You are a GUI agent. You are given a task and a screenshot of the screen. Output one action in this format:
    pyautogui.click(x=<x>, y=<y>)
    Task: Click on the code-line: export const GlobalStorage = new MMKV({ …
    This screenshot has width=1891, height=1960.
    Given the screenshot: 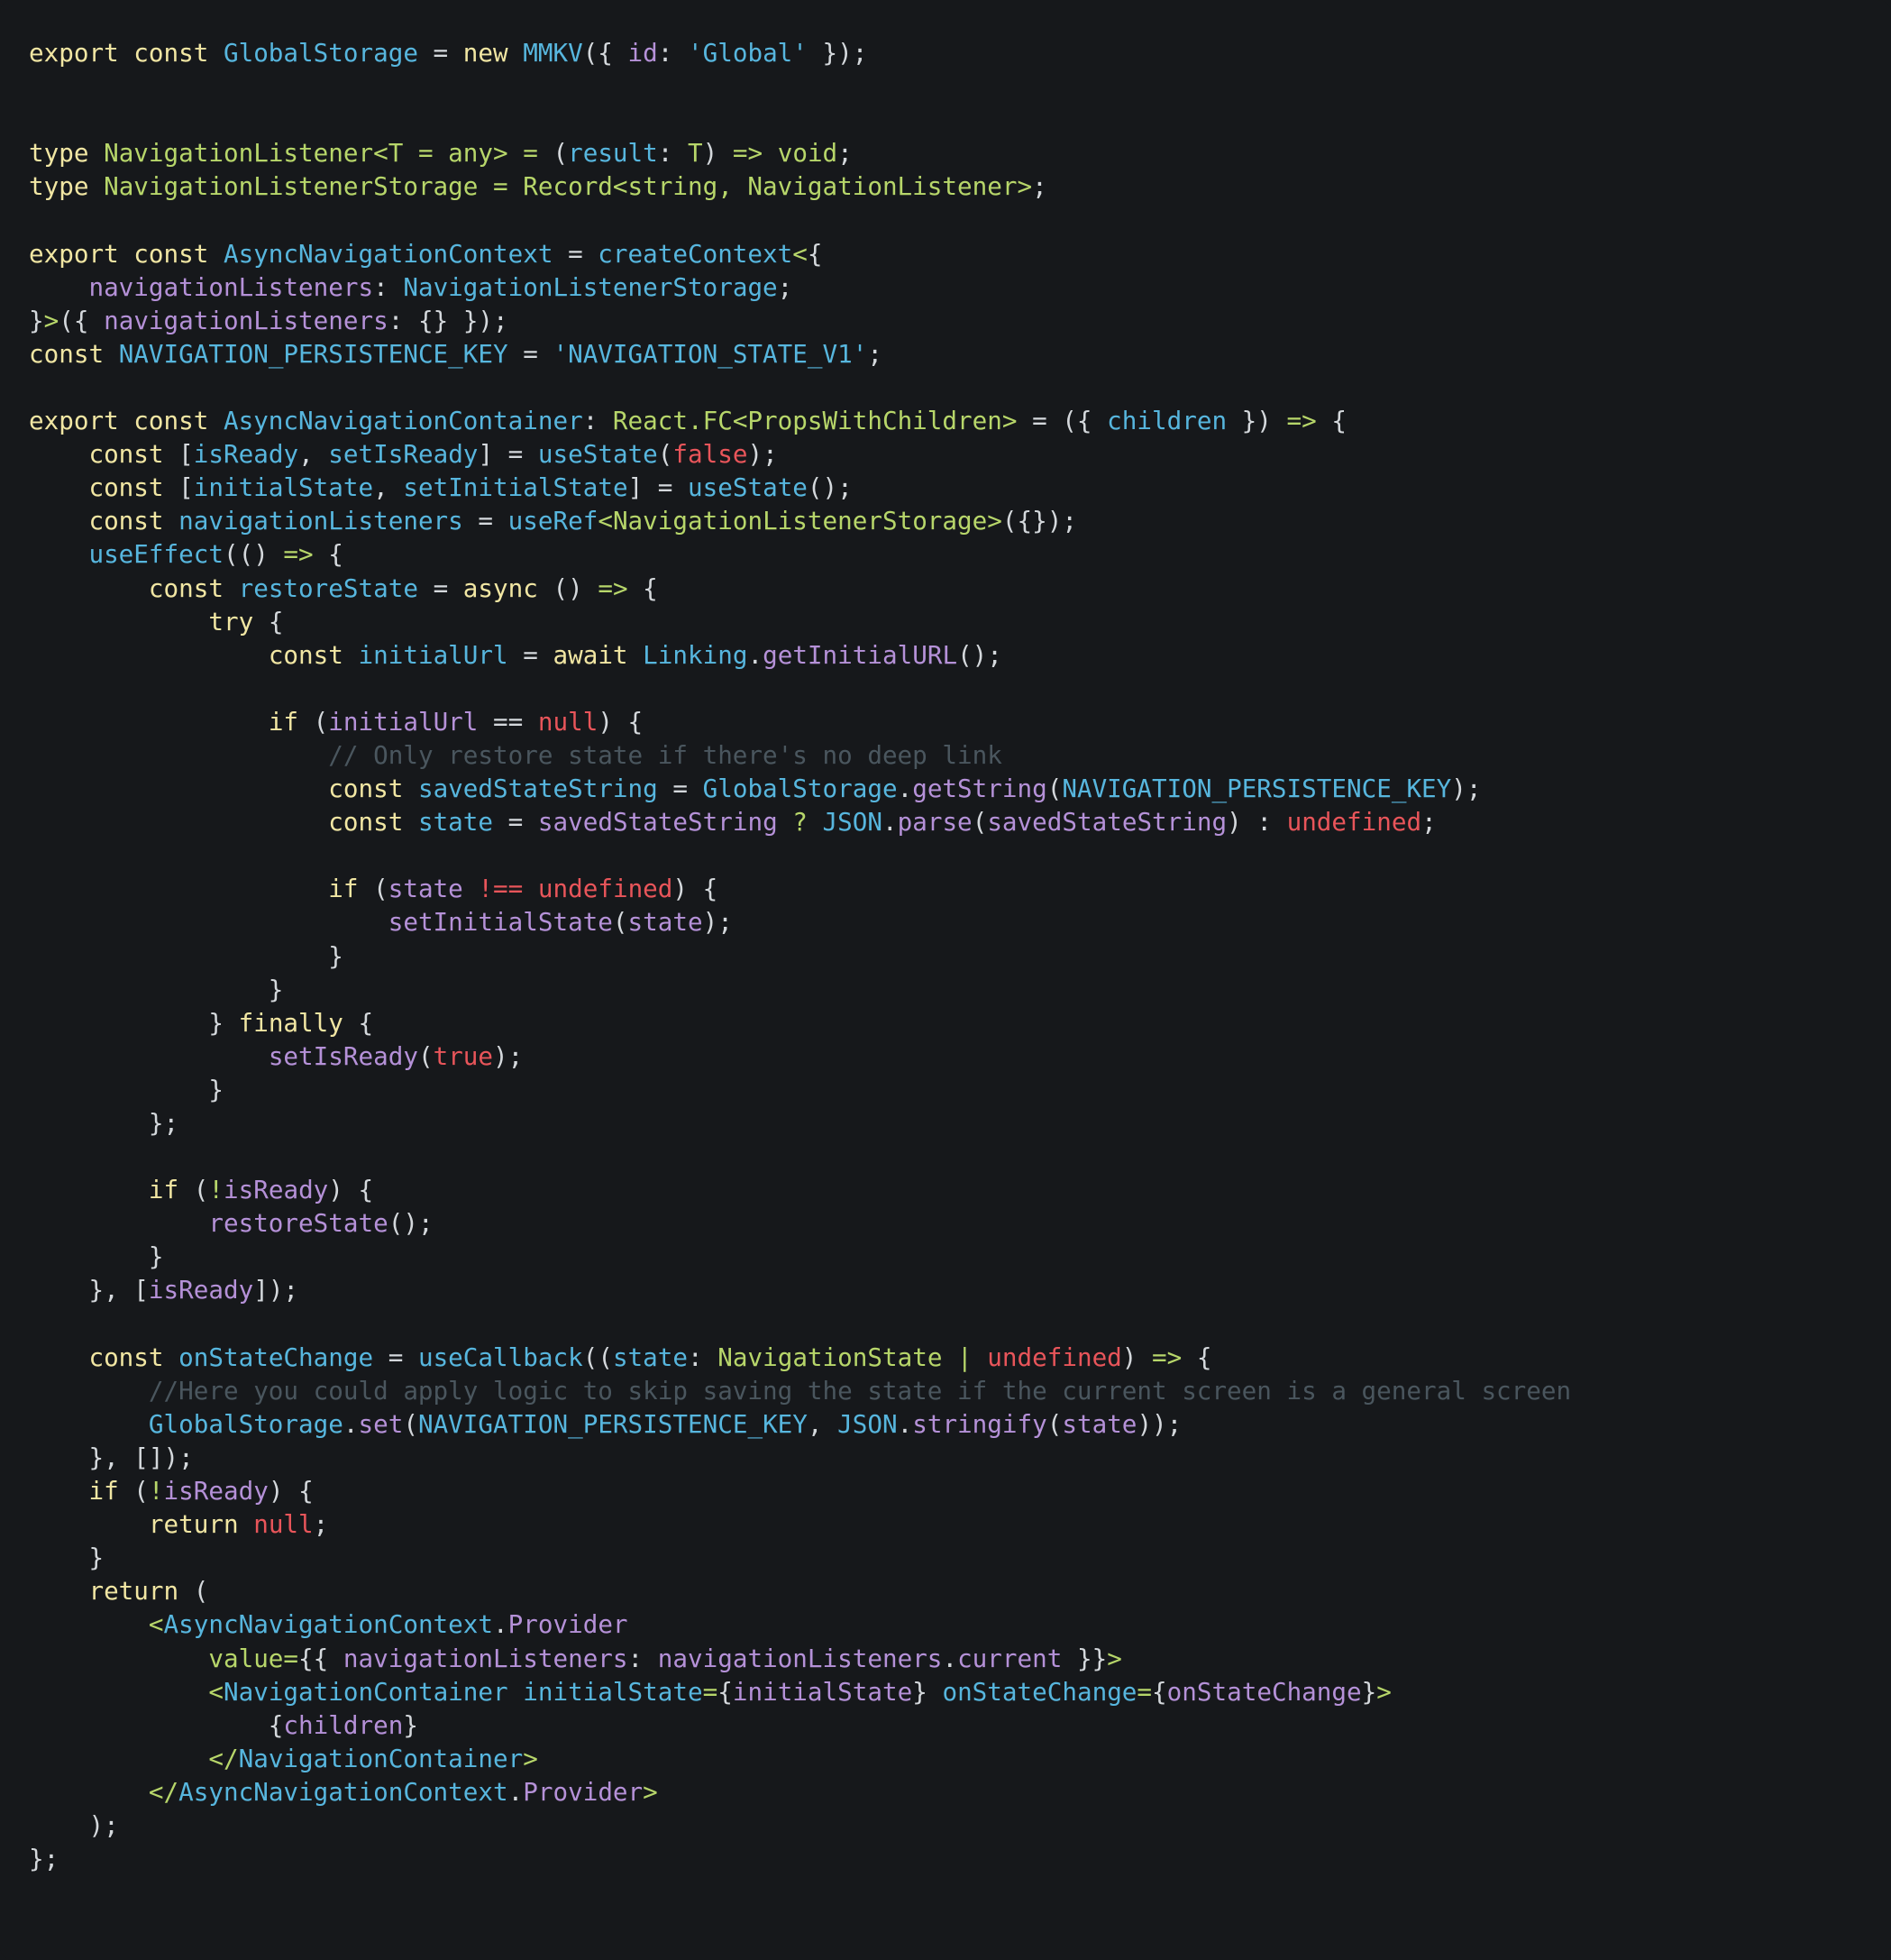 What is the action you would take?
    pyautogui.click(x=948, y=52)
    